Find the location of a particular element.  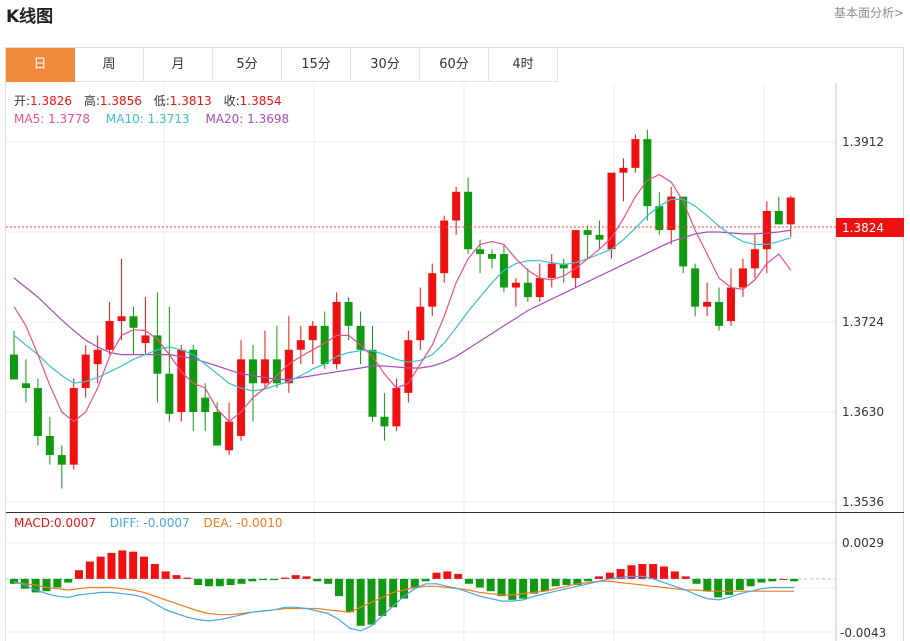

macd-tick-2: -0.0043 is located at coordinates (863, 633).